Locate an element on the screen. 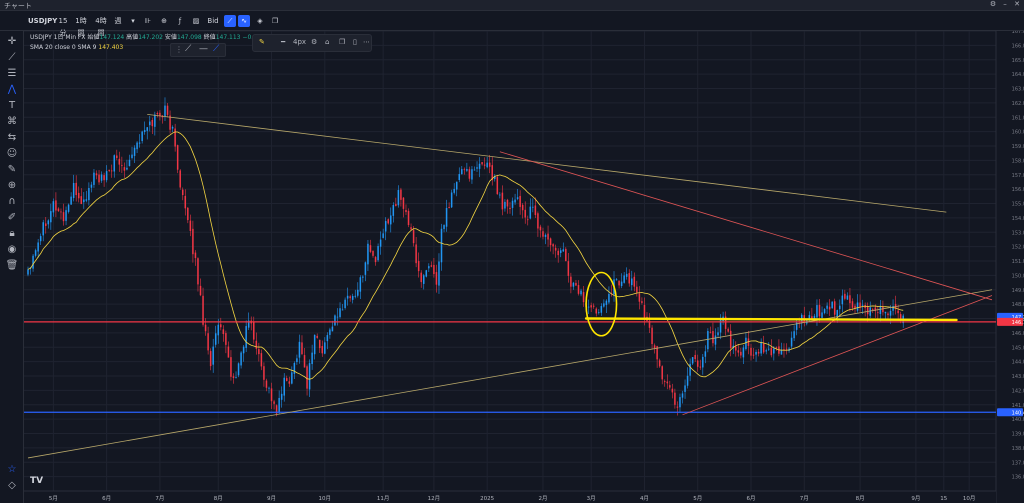  brush-icon: ☺ is located at coordinates (12, 154).